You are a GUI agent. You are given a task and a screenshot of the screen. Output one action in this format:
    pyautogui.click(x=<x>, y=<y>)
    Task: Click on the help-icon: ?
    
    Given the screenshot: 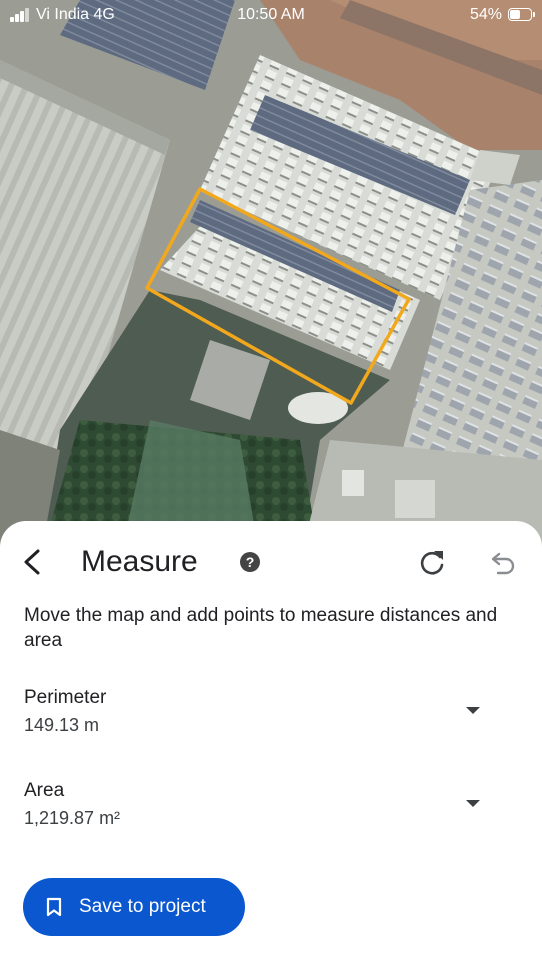 What is the action you would take?
    pyautogui.click(x=250, y=562)
    